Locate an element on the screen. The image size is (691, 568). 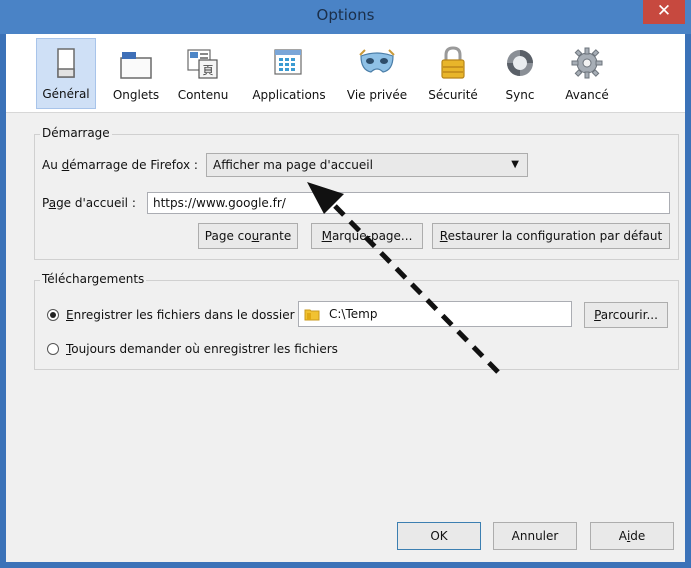
homepage-label: Page d'accueil : is located at coordinates (89, 203).